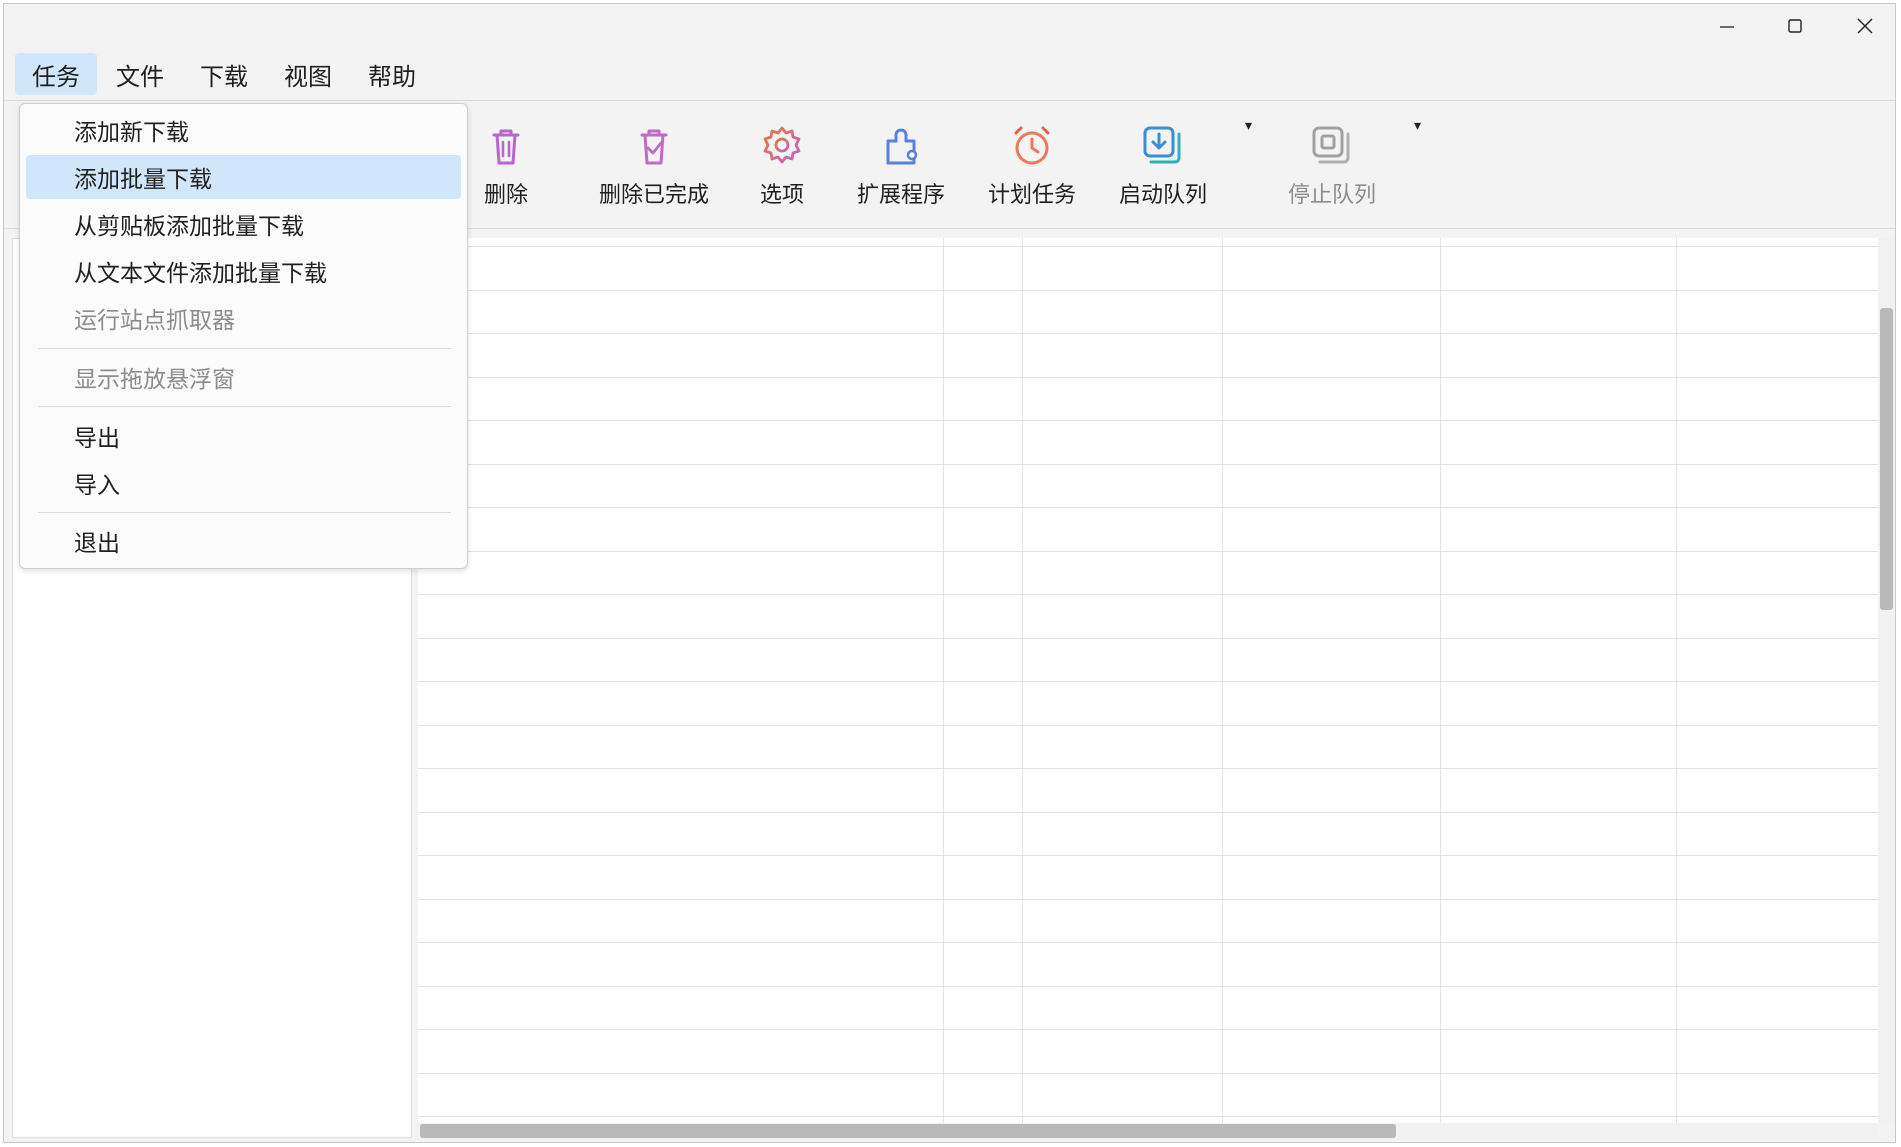  I want to click on close-icon, so click(1865, 26).